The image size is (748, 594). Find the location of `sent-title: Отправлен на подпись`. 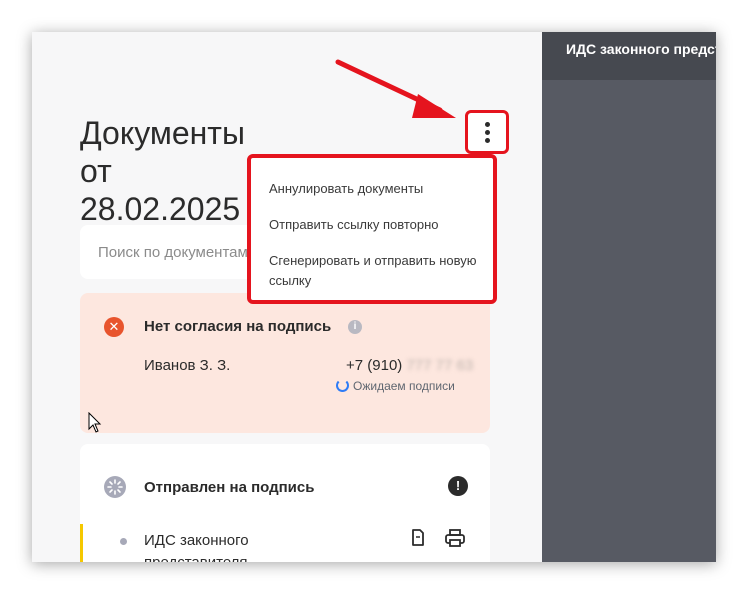

sent-title: Отправлен на подпись is located at coordinates (229, 487).